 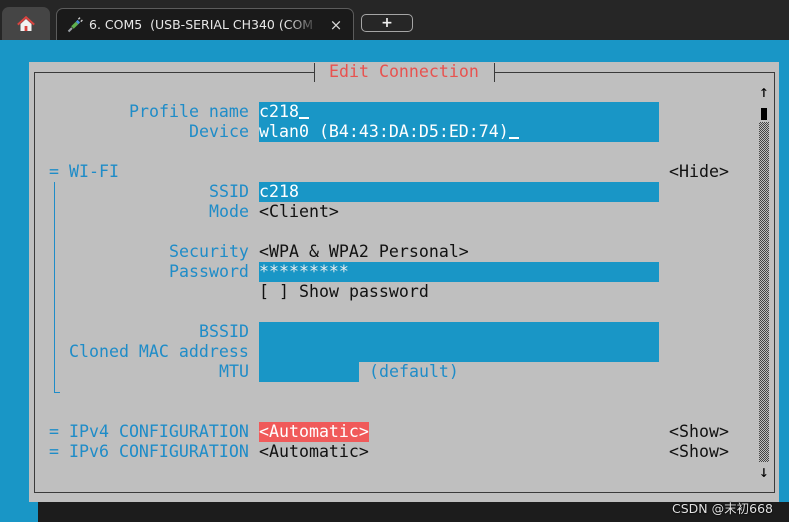 What do you see at coordinates (634, 72) in the screenshot?
I see `dialog-border-top-right` at bounding box center [634, 72].